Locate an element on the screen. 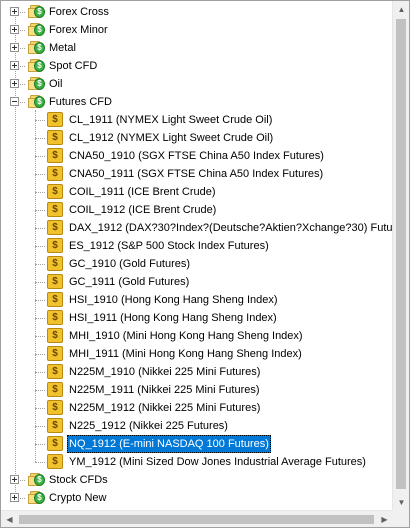  scroll-up-icon: ▲ is located at coordinates (401, 9).